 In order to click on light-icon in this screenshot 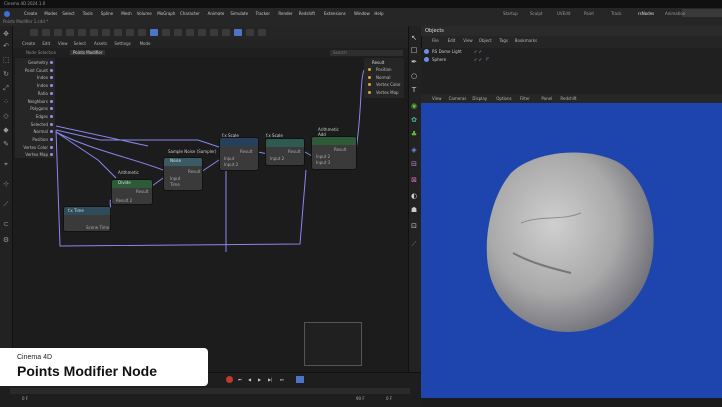, I will do `click(426, 51)`.